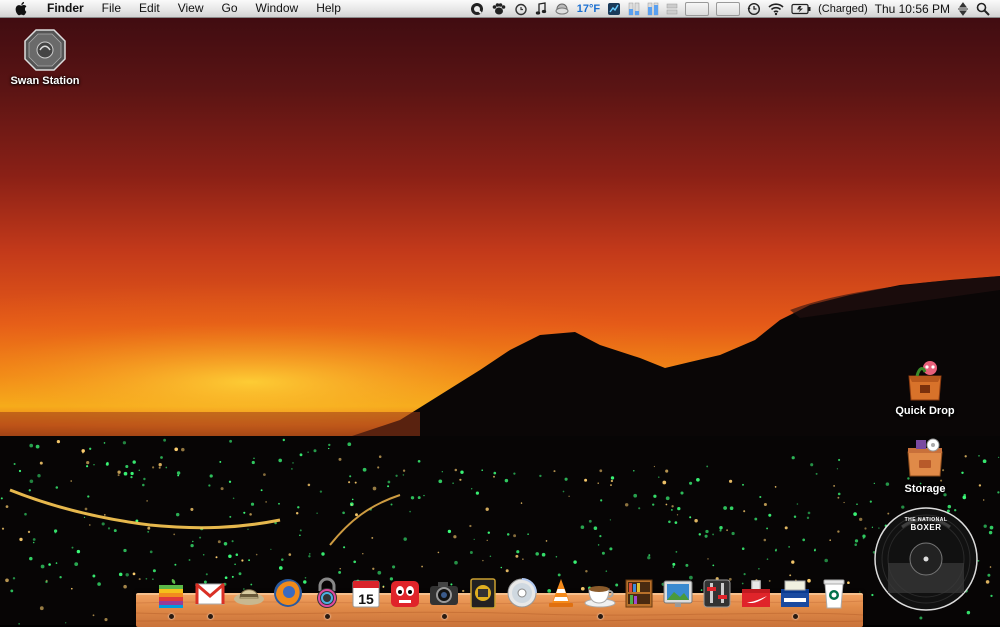 This screenshot has width=1000, height=627. What do you see at coordinates (926, 559) in the screenshot?
I see `now-playing-vinyl-widget: THE NATIONAL BOXER` at bounding box center [926, 559].